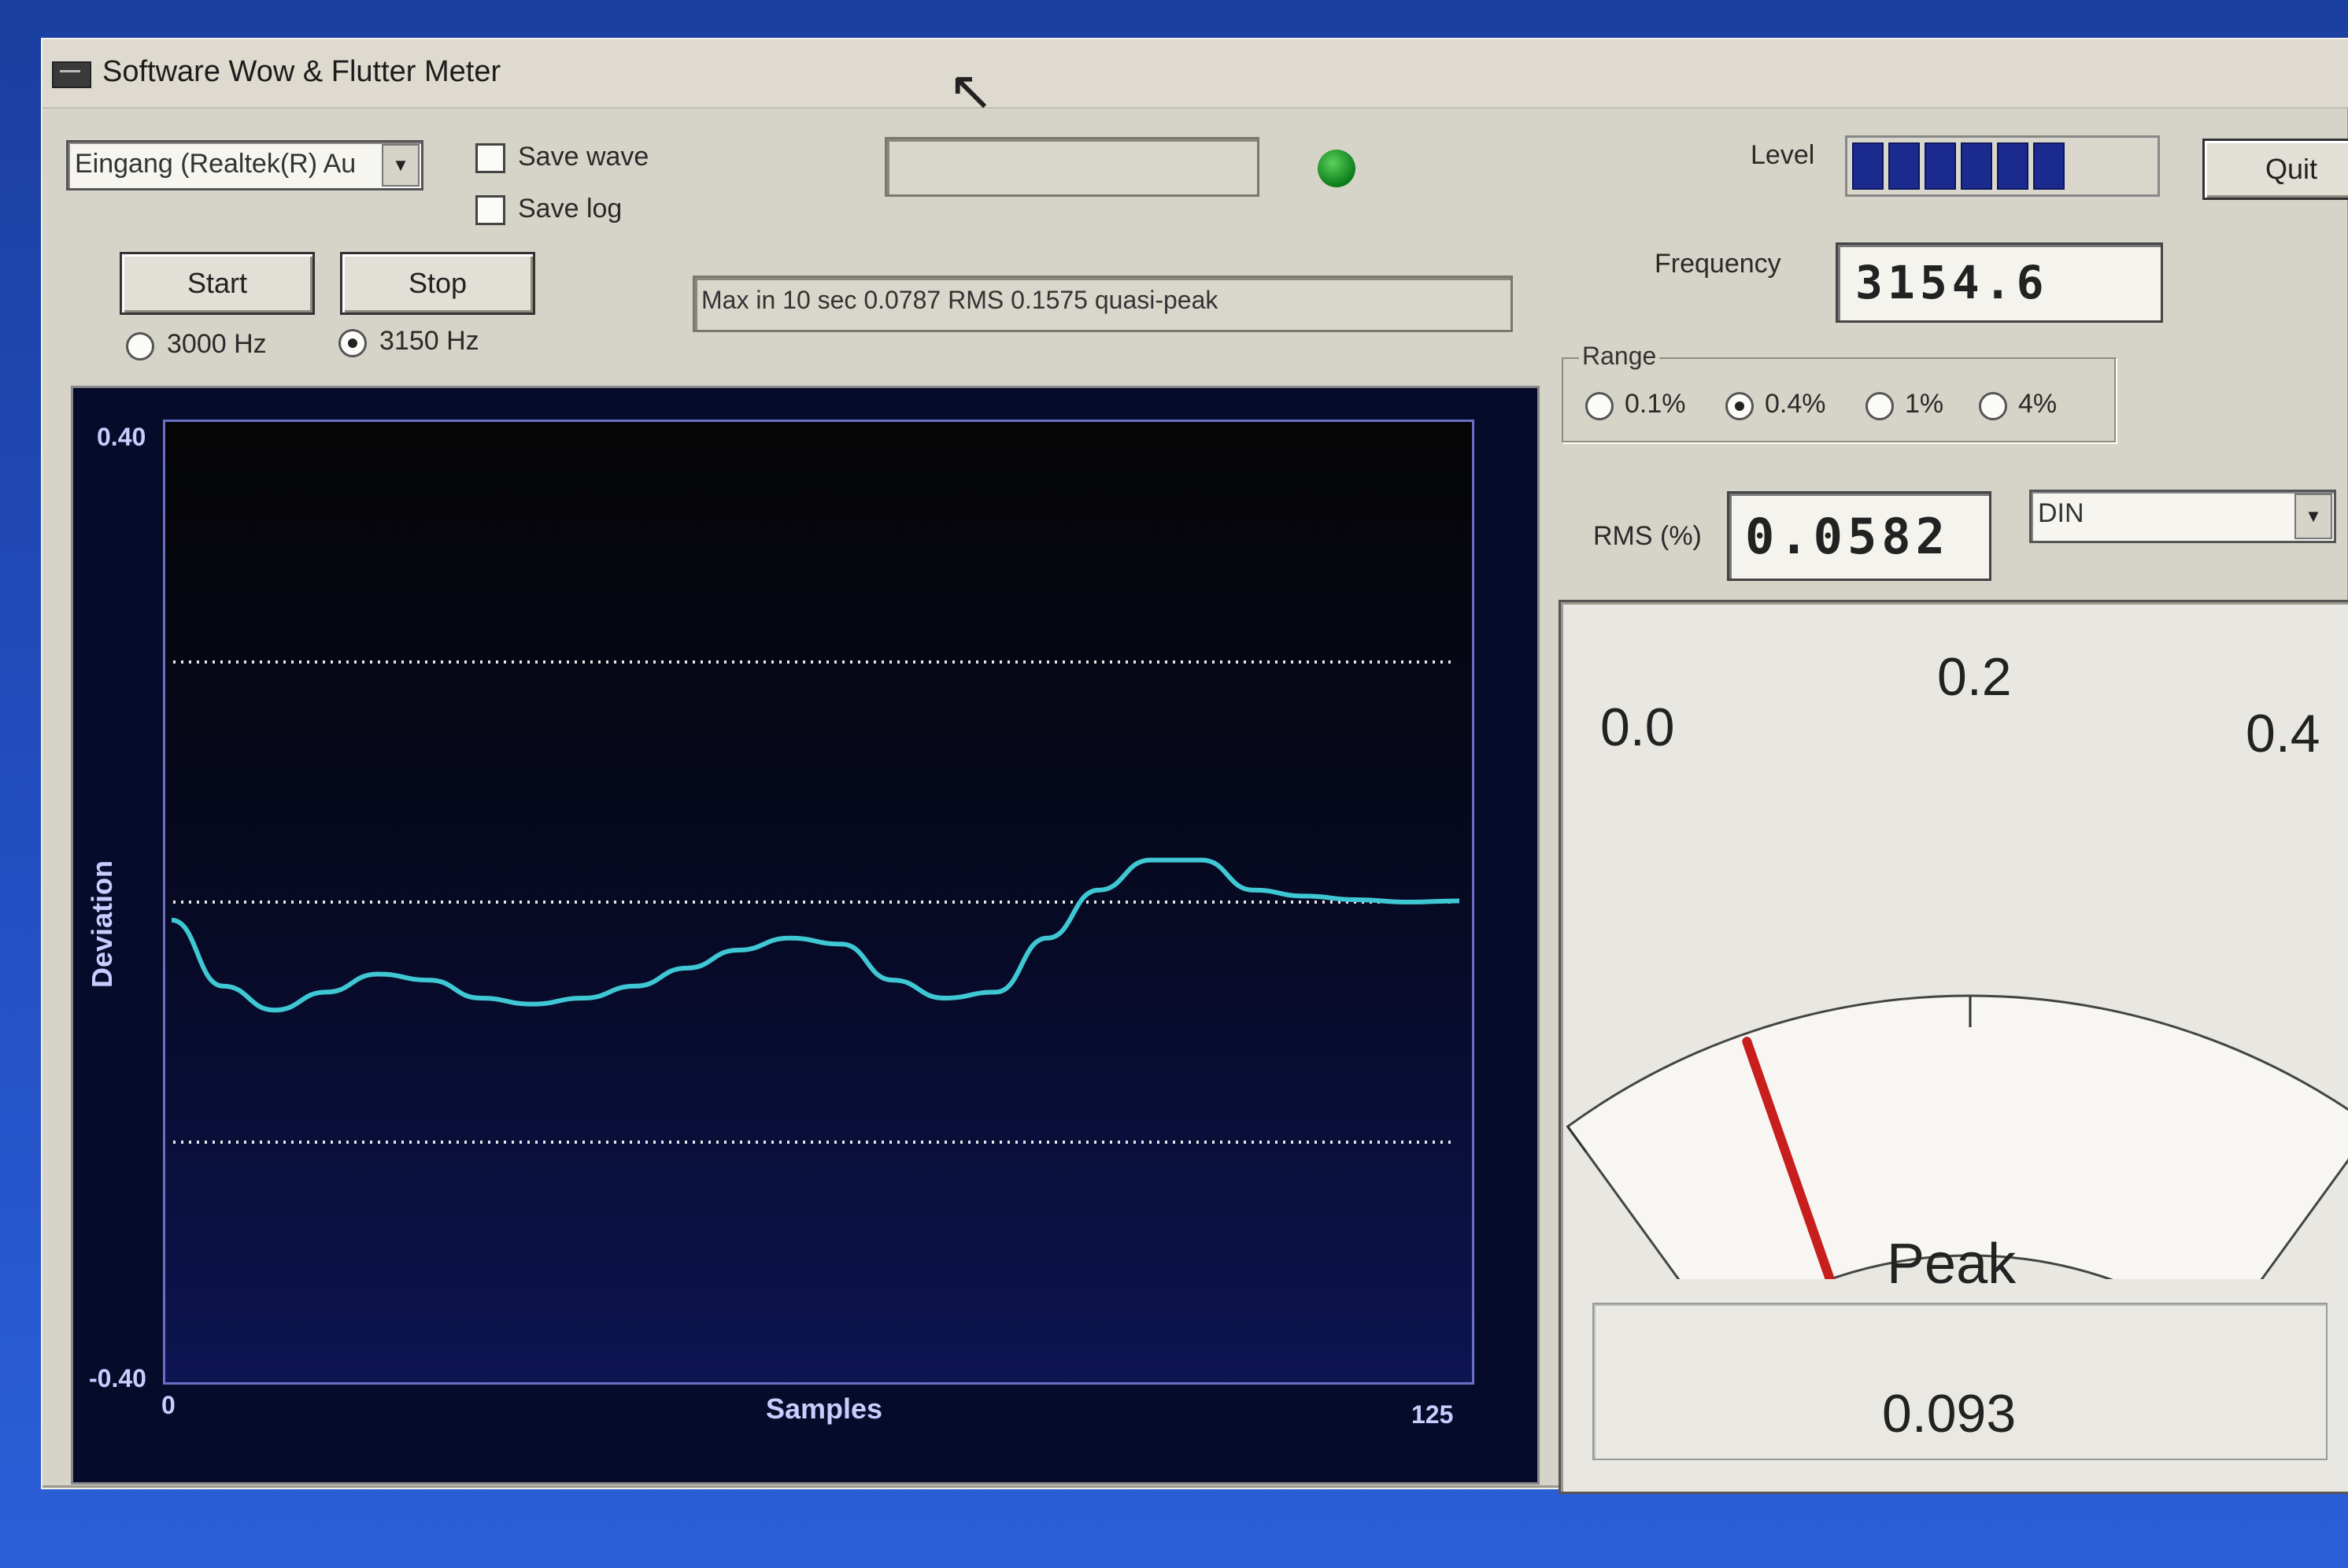 This screenshot has height=1568, width=2348. What do you see at coordinates (1718, 264) in the screenshot?
I see `frequency-label: Frequency` at bounding box center [1718, 264].